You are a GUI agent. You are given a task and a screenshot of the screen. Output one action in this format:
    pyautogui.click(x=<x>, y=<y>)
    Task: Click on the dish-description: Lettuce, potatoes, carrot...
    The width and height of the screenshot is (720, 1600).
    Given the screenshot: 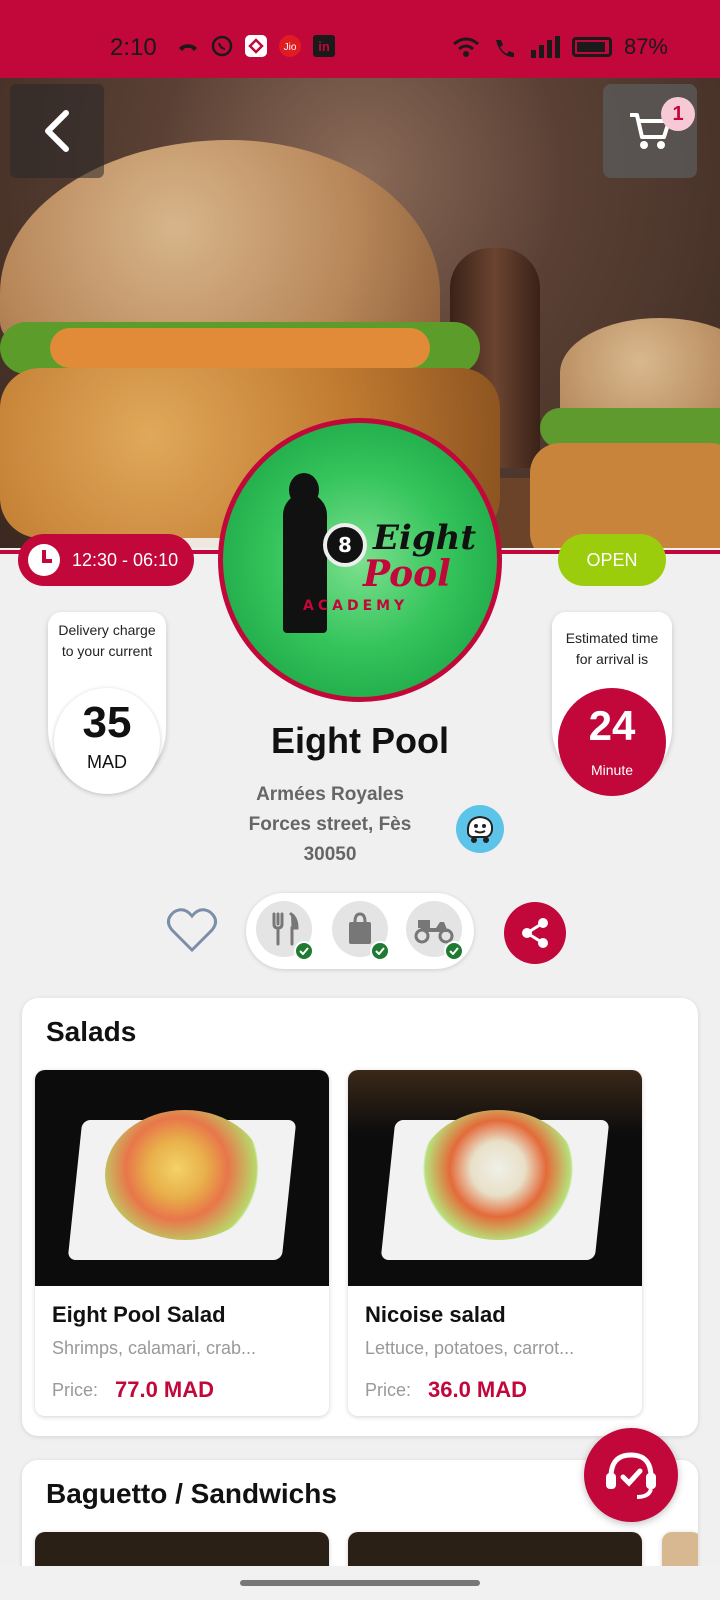 What is the action you would take?
    pyautogui.click(x=470, y=1348)
    